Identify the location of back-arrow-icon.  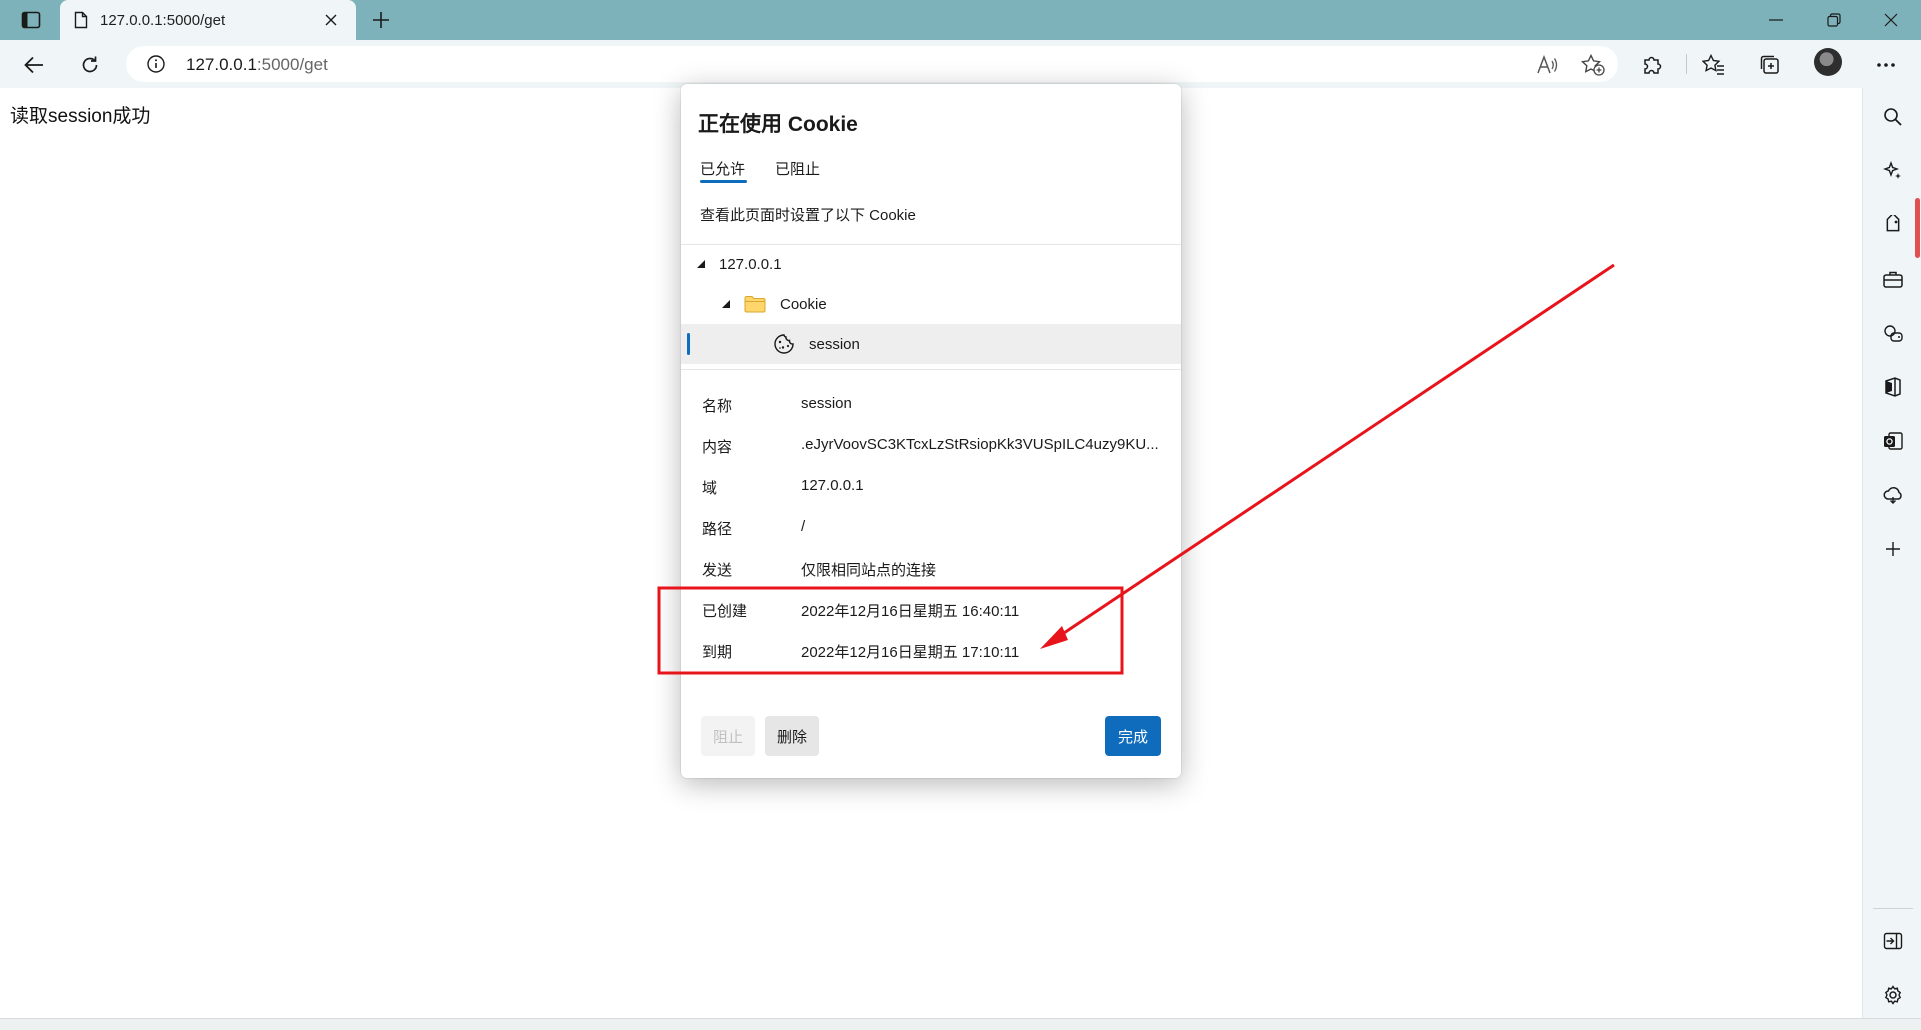
(33, 65).